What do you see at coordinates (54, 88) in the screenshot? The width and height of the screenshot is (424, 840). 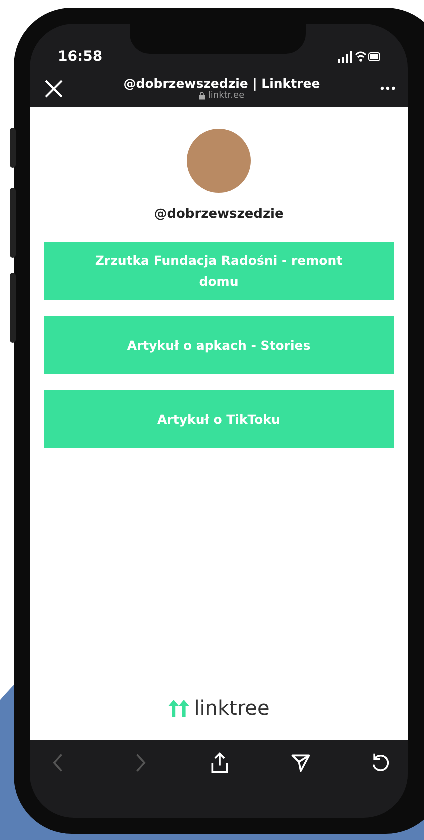 I see `close-icon` at bounding box center [54, 88].